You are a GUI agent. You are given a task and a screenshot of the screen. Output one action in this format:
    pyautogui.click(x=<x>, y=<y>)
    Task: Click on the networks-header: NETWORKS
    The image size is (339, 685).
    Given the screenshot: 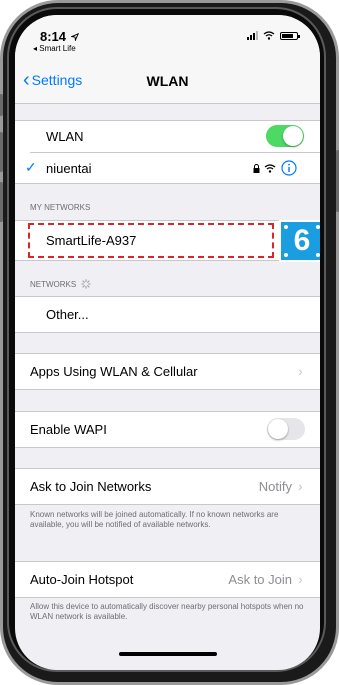 What is the action you would take?
    pyautogui.click(x=61, y=284)
    